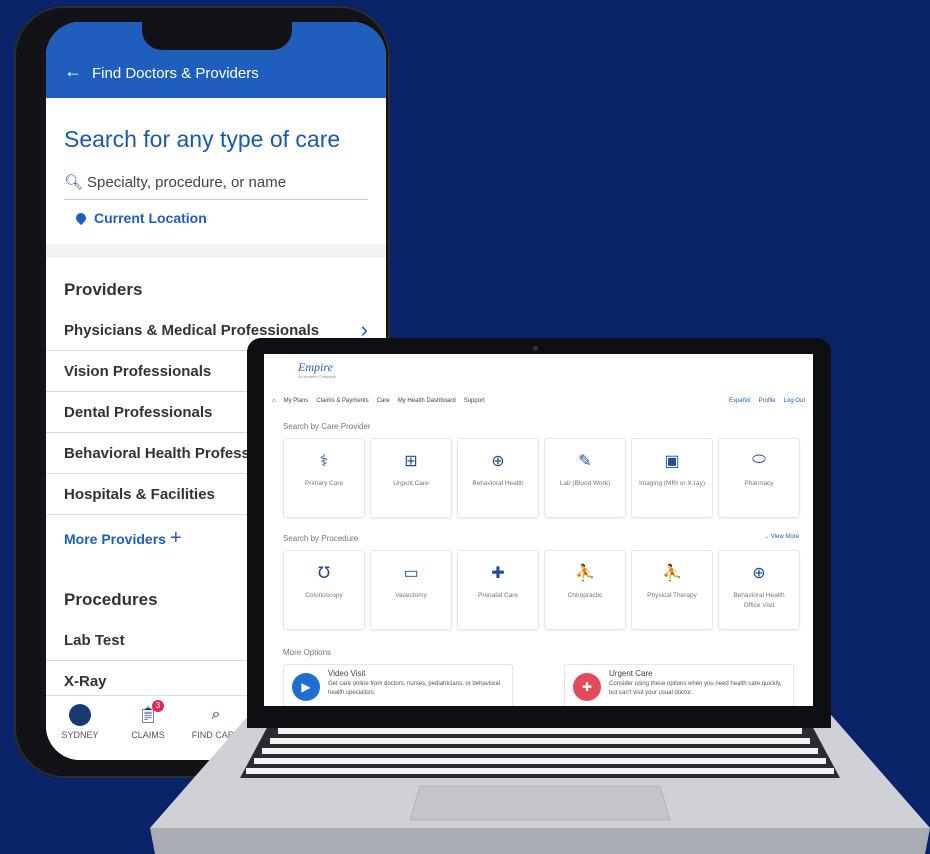 This screenshot has height=854, width=930. I want to click on care-card-imaging: ▣ Imaging (MRI or X-ray), so click(672, 478).